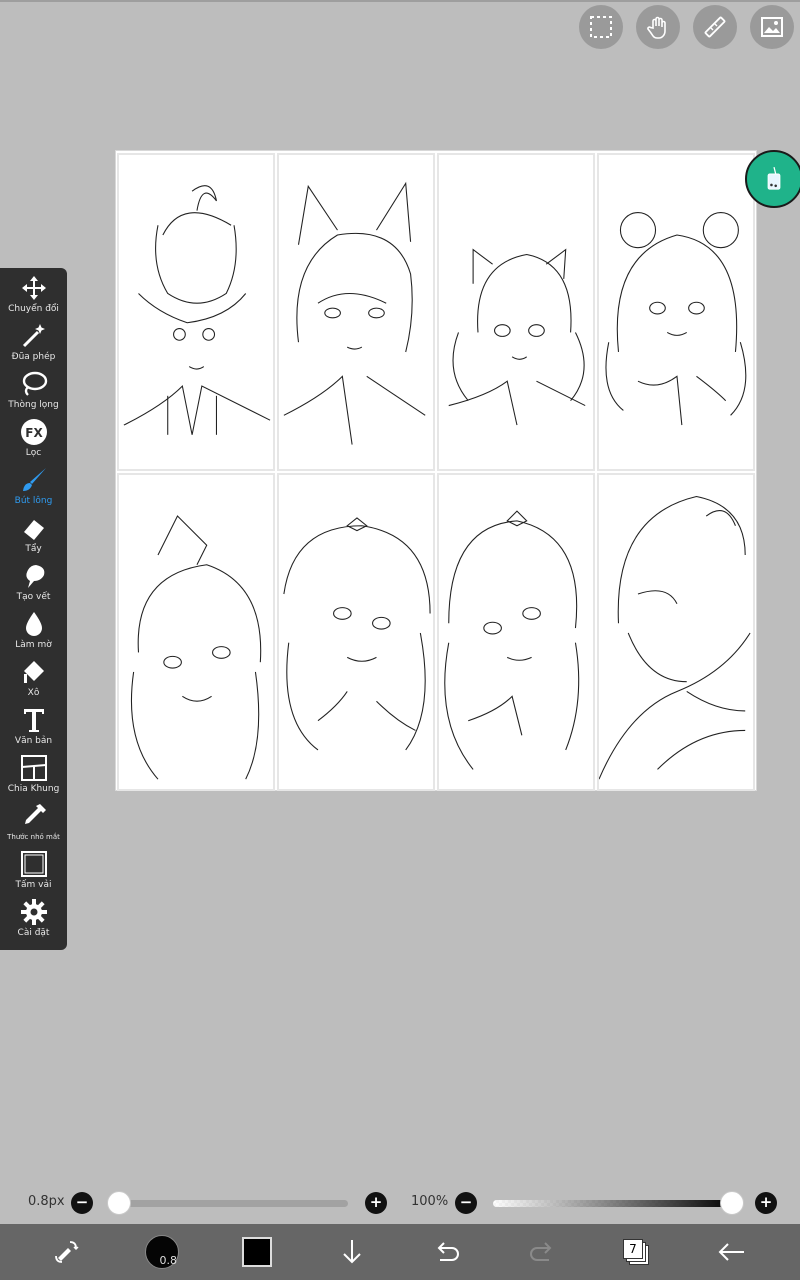 The height and width of the screenshot is (1280, 800). I want to click on sticker-badge, so click(772, 179).